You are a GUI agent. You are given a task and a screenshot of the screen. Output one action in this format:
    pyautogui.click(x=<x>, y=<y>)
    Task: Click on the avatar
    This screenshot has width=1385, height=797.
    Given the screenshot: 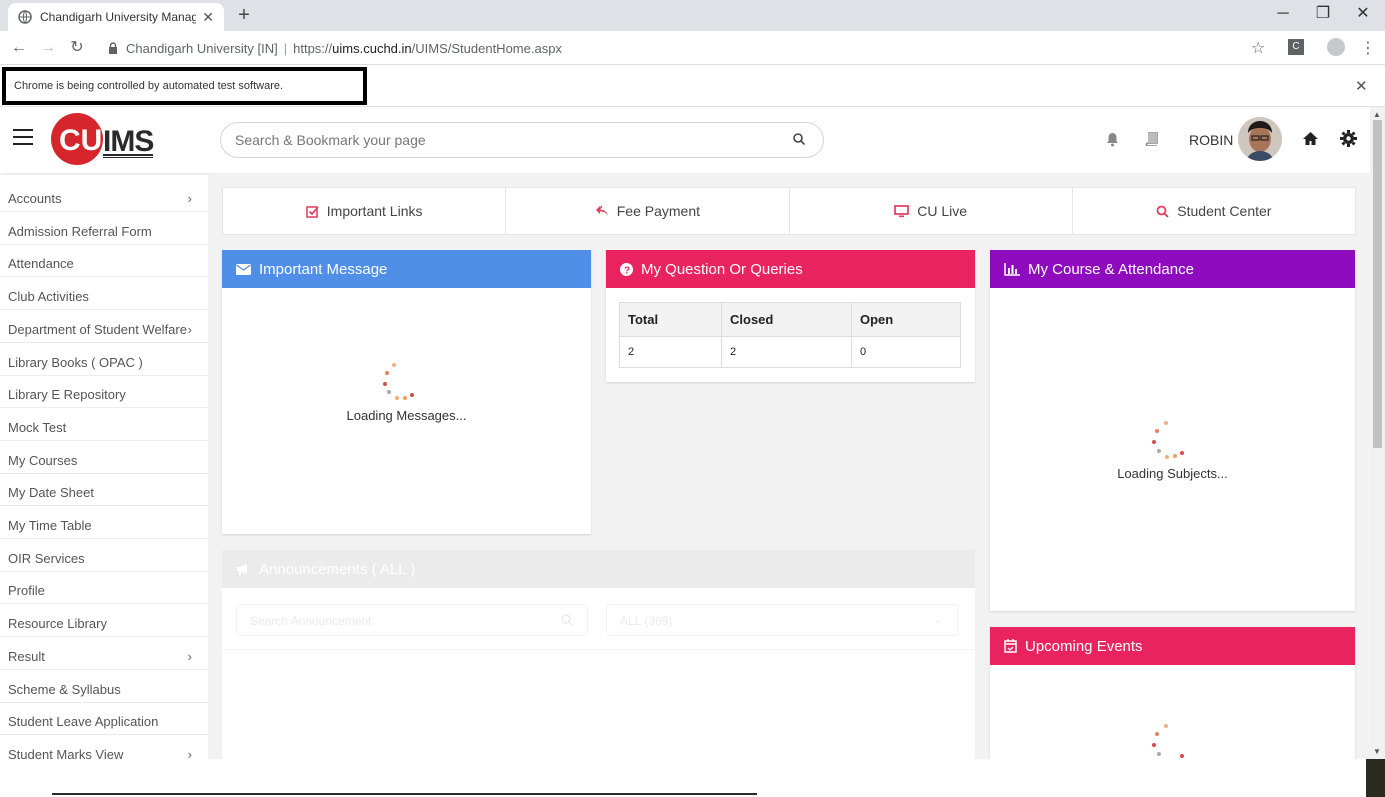 What is the action you would take?
    pyautogui.click(x=1260, y=139)
    